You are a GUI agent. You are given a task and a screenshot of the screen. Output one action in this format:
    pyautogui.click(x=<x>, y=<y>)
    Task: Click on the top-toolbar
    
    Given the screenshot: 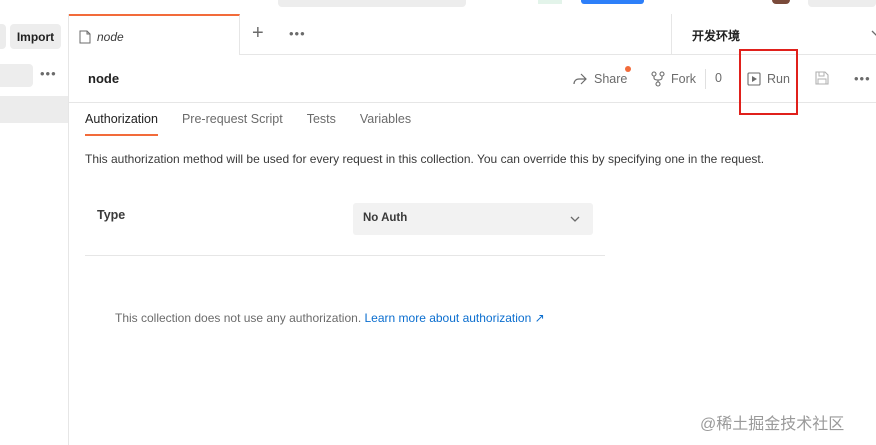 What is the action you would take?
    pyautogui.click(x=438, y=7)
    